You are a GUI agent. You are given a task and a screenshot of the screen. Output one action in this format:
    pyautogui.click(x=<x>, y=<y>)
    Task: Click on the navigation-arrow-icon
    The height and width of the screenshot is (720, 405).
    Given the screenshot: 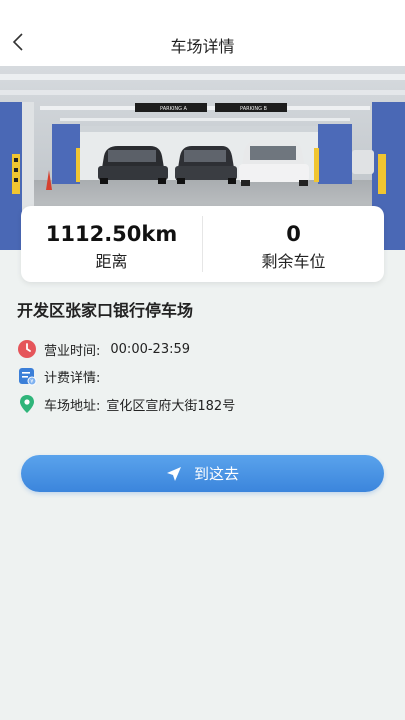 What is the action you would take?
    pyautogui.click(x=174, y=474)
    